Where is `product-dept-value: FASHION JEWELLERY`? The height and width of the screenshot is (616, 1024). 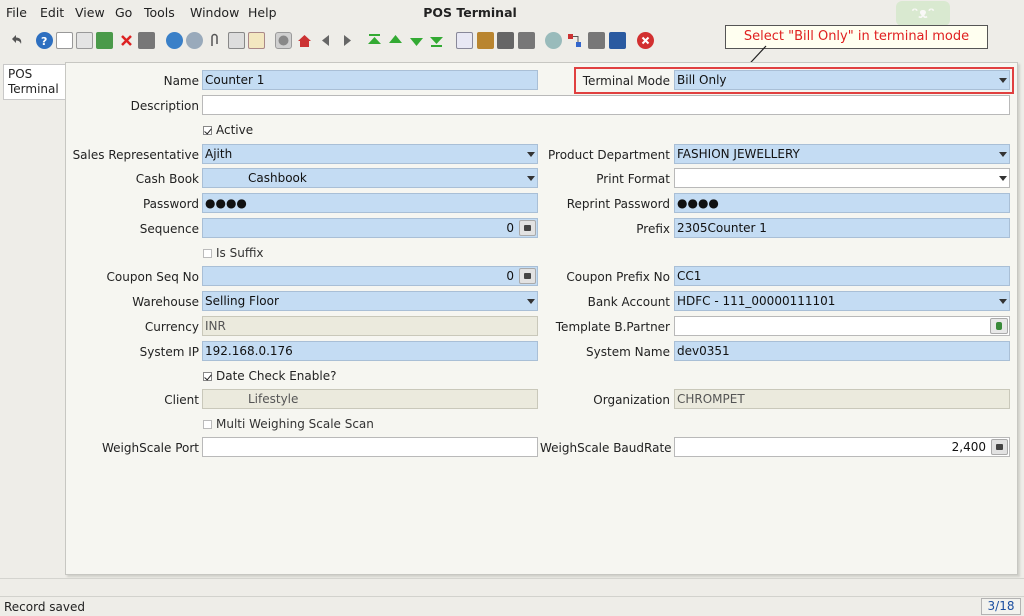 product-dept-value: FASHION JEWELLERY is located at coordinates (738, 154).